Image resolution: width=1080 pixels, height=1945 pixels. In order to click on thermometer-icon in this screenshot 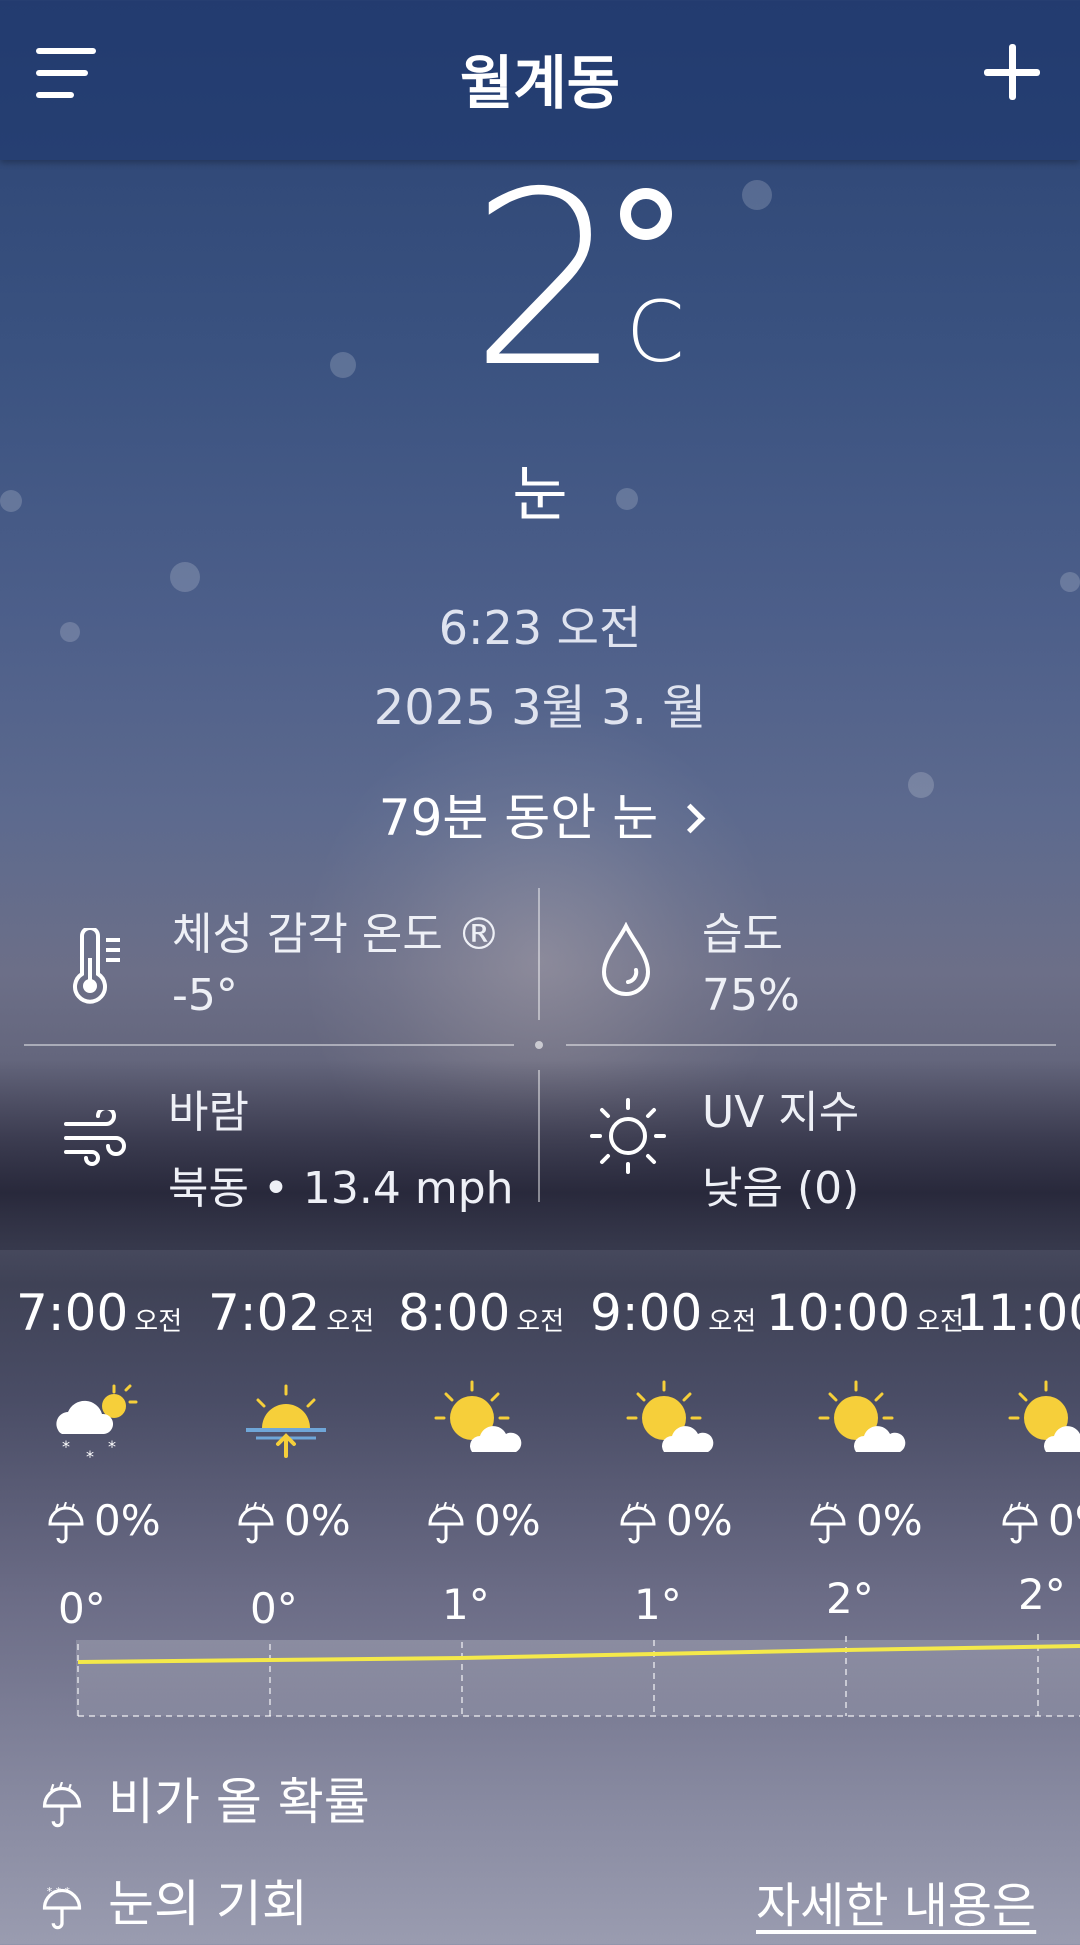, I will do `click(96, 966)`.